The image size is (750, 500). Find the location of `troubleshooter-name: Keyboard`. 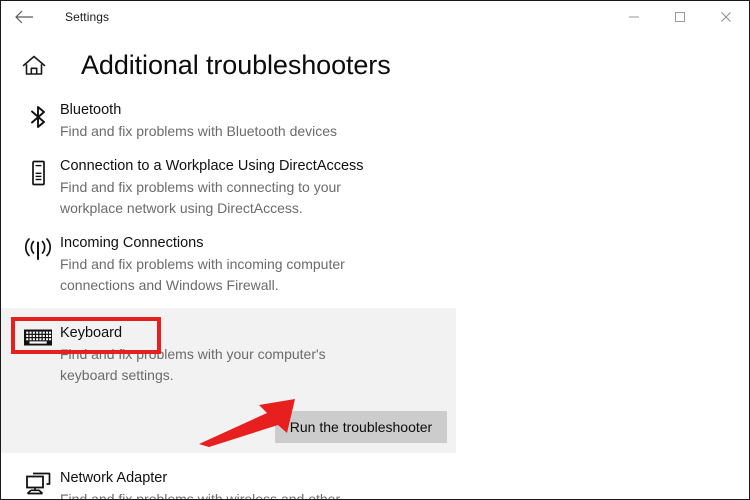

troubleshooter-name: Keyboard is located at coordinates (91, 333).